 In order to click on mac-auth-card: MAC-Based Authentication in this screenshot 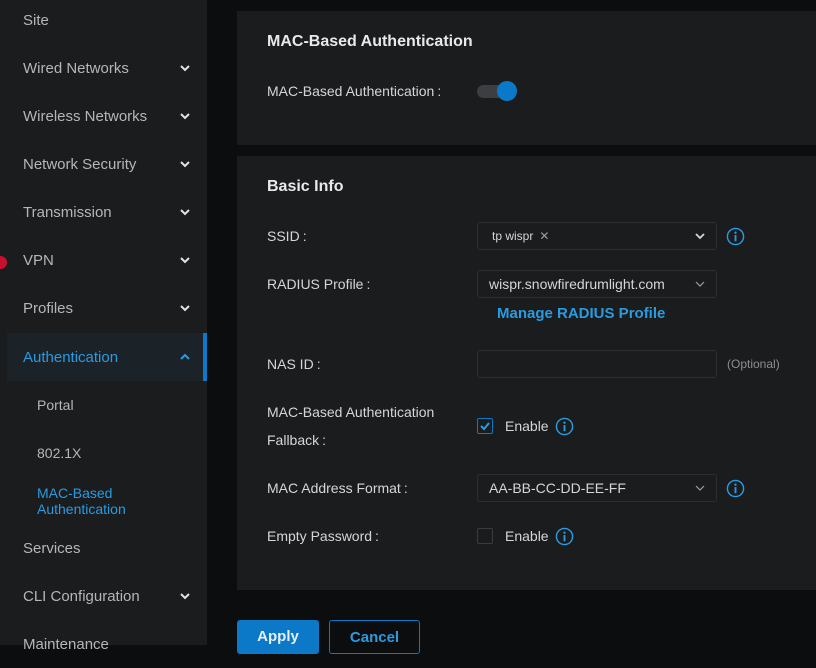, I will do `click(526, 78)`.